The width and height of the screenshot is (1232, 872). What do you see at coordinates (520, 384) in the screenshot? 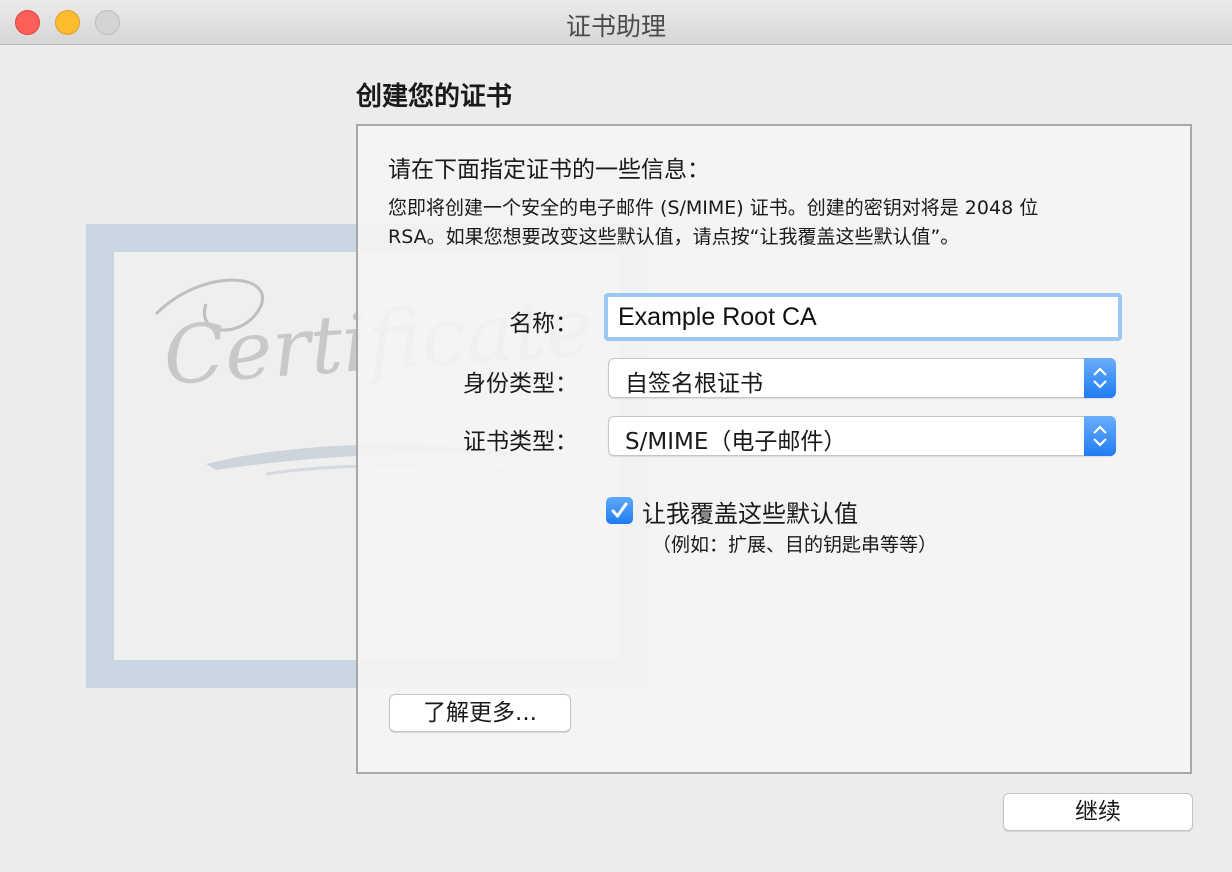
I see `identity-type-label: 身份类型：` at bounding box center [520, 384].